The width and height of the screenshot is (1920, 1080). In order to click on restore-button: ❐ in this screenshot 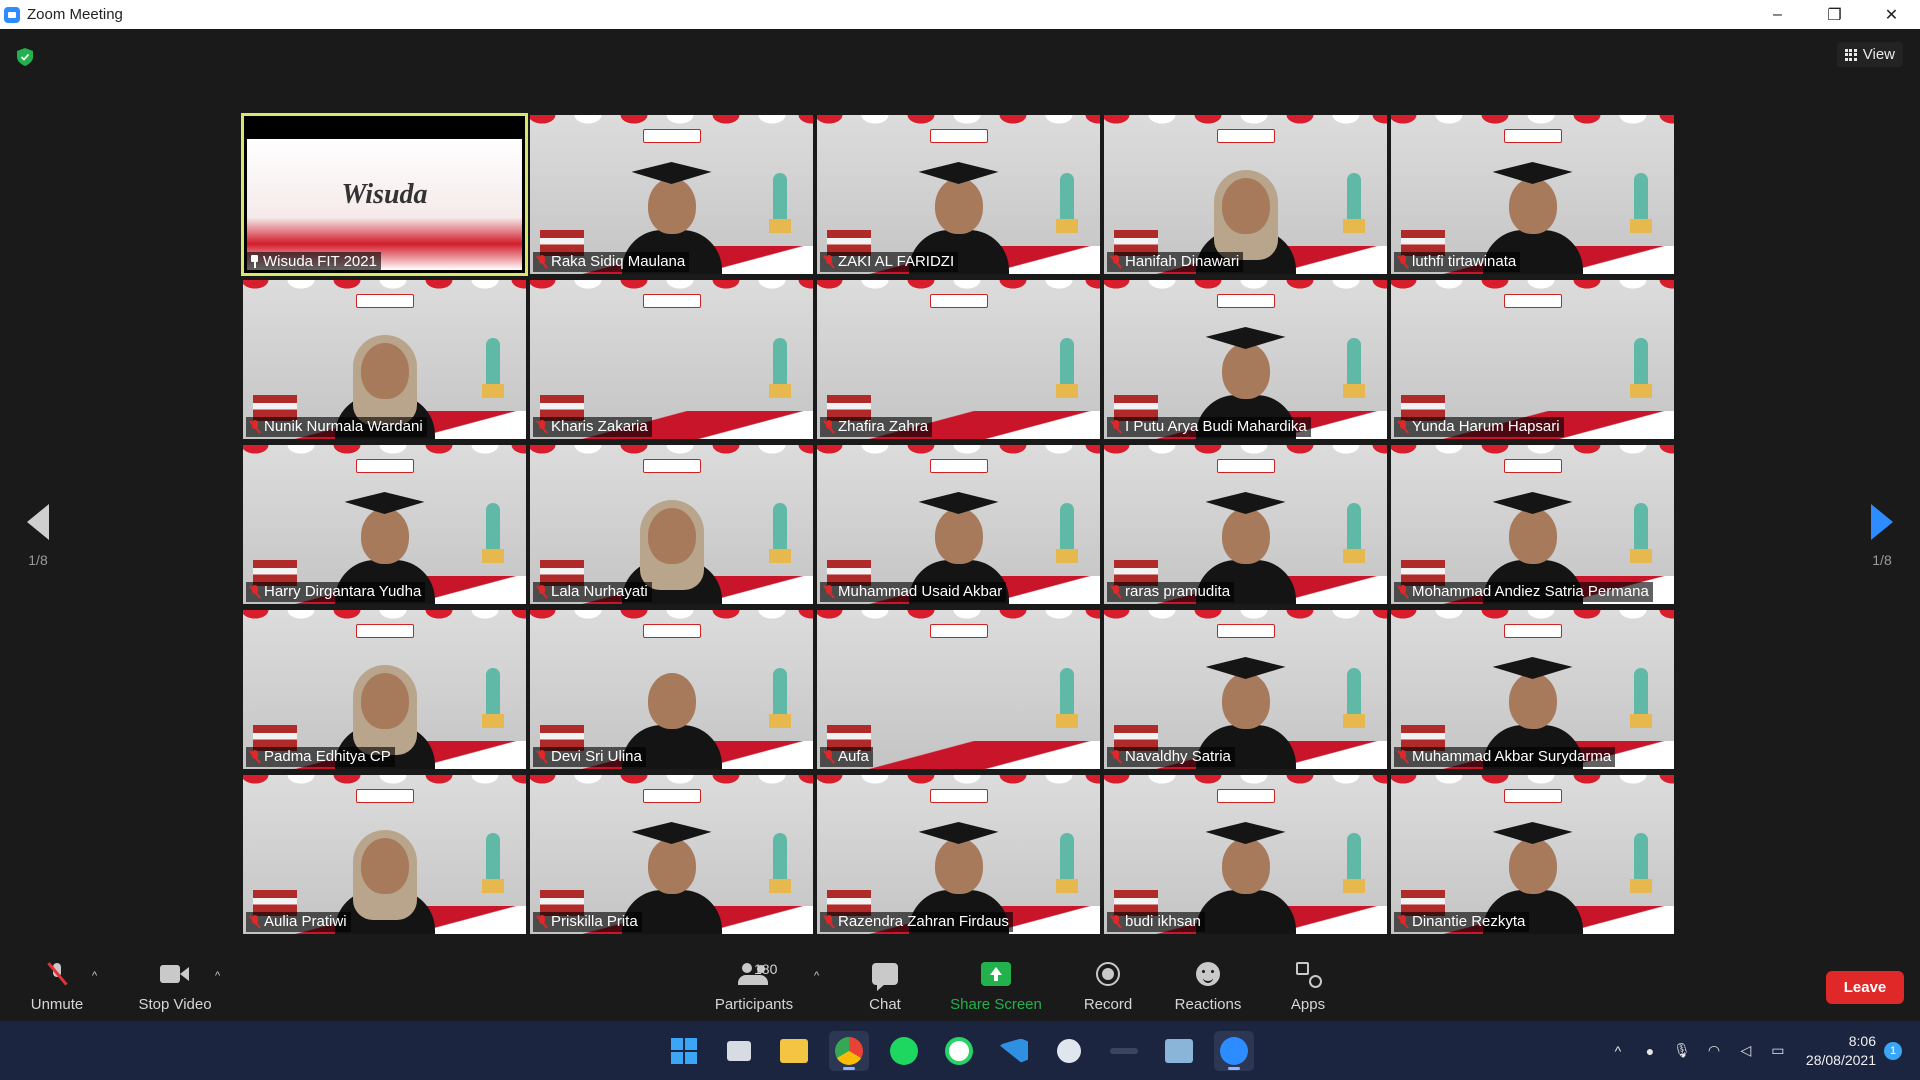, I will do `click(1834, 14)`.